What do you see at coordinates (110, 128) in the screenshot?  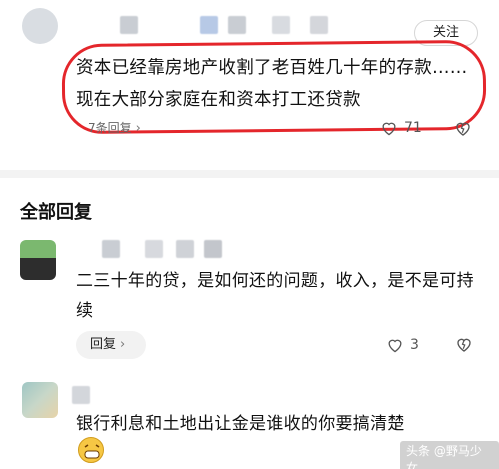 I see `reply-count-label: 7条回复` at bounding box center [110, 128].